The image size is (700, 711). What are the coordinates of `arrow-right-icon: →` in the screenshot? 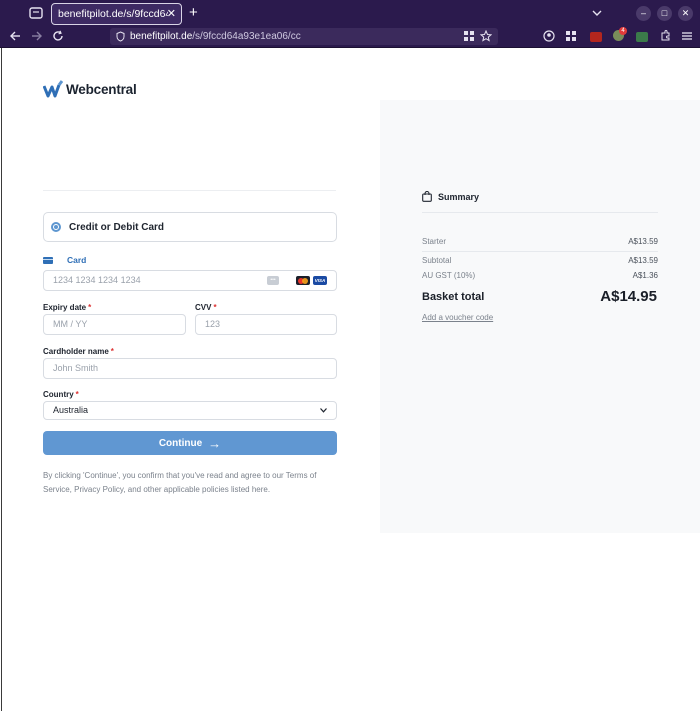 It's located at (215, 443).